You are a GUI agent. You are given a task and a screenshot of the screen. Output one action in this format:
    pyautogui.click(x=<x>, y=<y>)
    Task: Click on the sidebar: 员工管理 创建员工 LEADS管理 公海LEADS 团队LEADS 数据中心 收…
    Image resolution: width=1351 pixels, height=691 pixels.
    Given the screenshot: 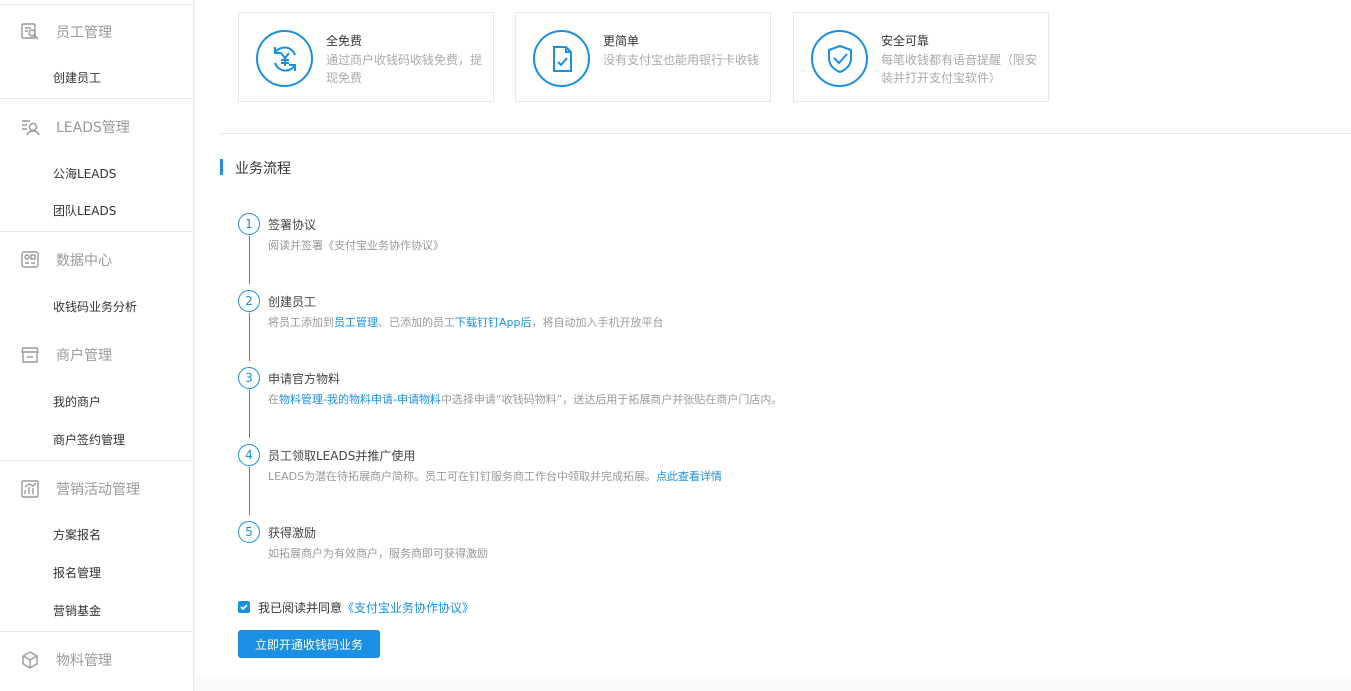 What is the action you would take?
    pyautogui.click(x=97, y=345)
    